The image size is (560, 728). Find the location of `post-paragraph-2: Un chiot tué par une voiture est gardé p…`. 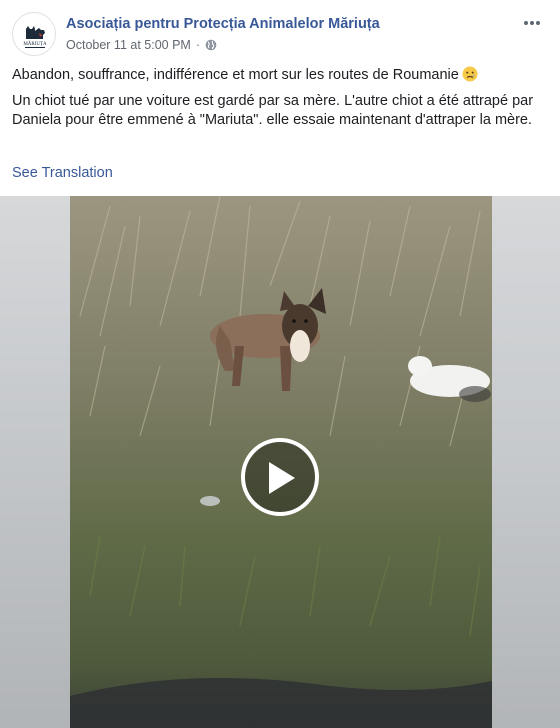

post-paragraph-2: Un chiot tué par une voiture est gardé p… is located at coordinates (273, 110).